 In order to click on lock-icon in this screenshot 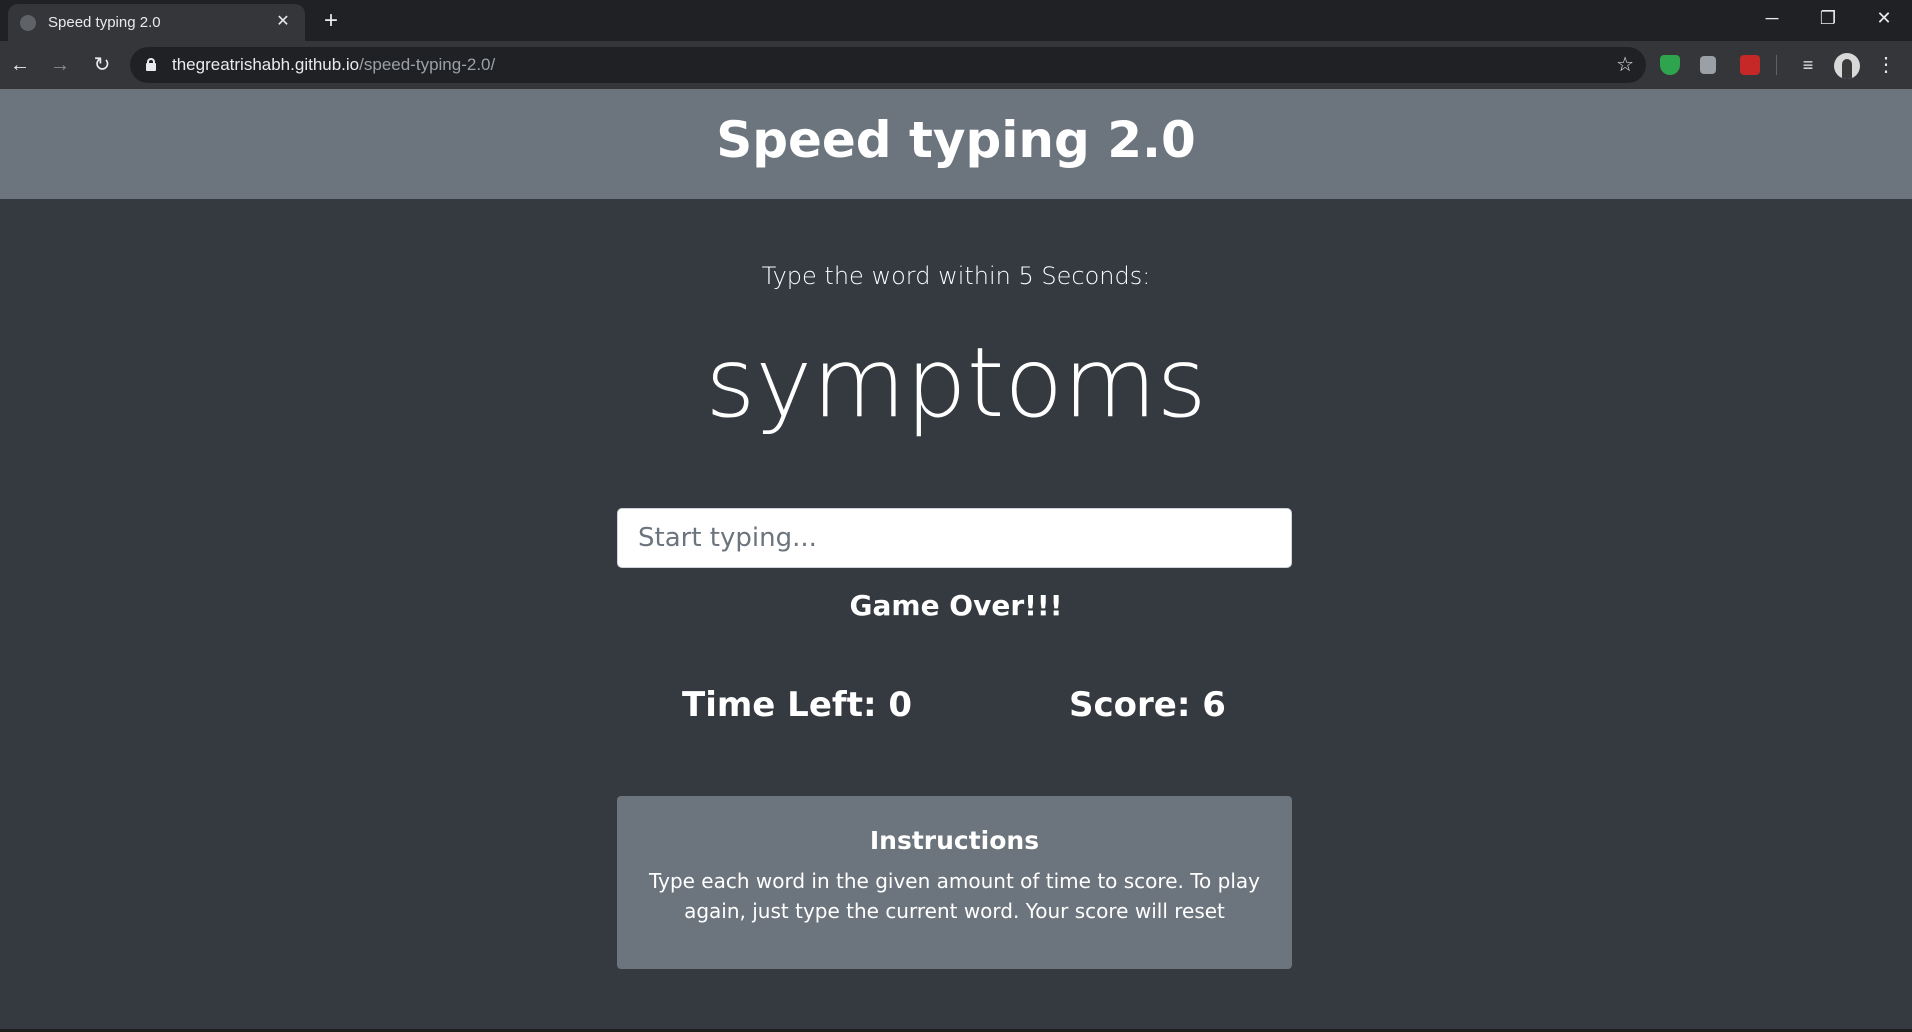, I will do `click(151, 64)`.